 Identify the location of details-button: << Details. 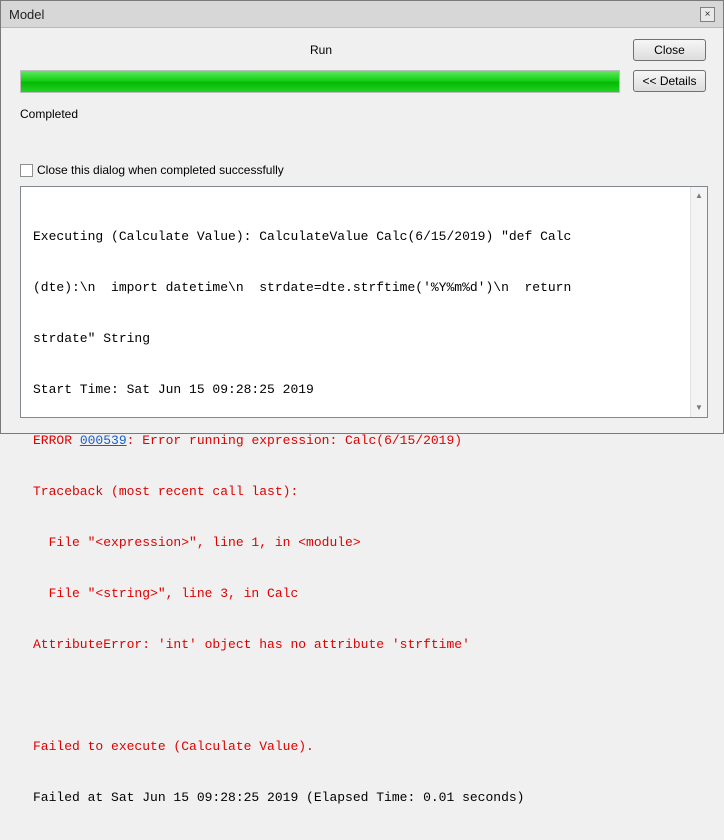
(669, 81).